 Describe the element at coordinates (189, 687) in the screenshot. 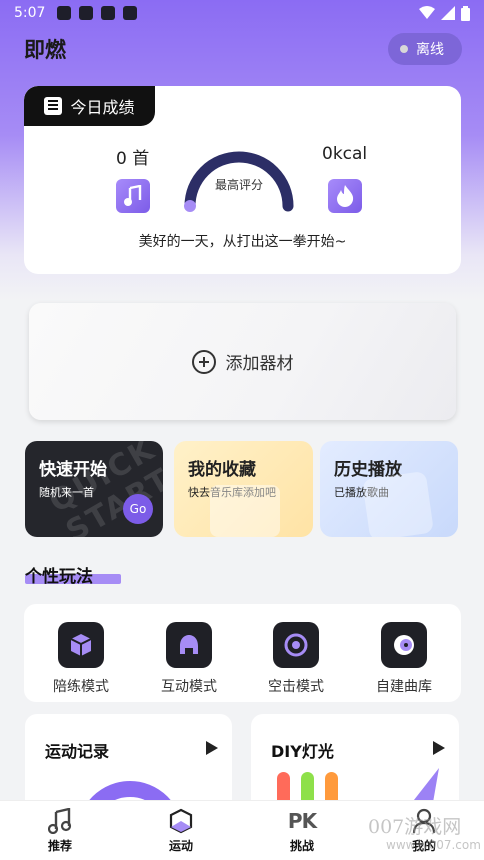

I see `mode-label: 互动模式` at that location.